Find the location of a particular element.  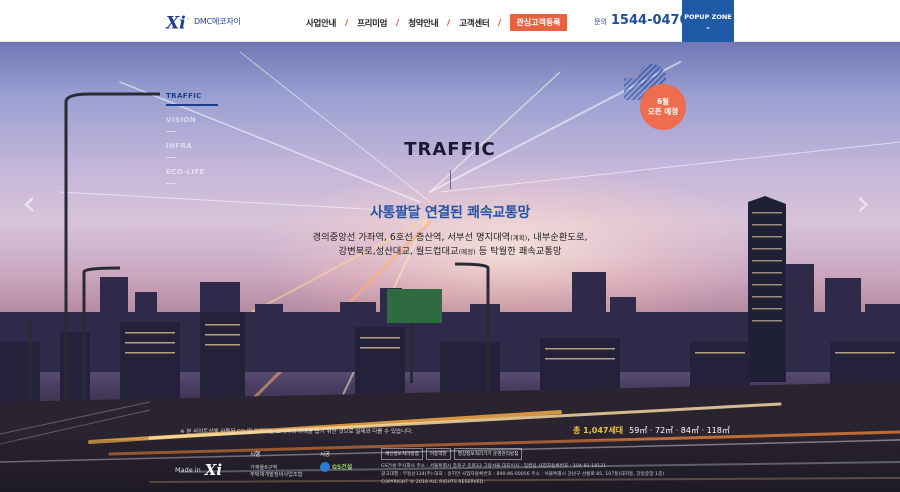

builder-info: 시공 GS건설 is located at coordinates (336, 462).